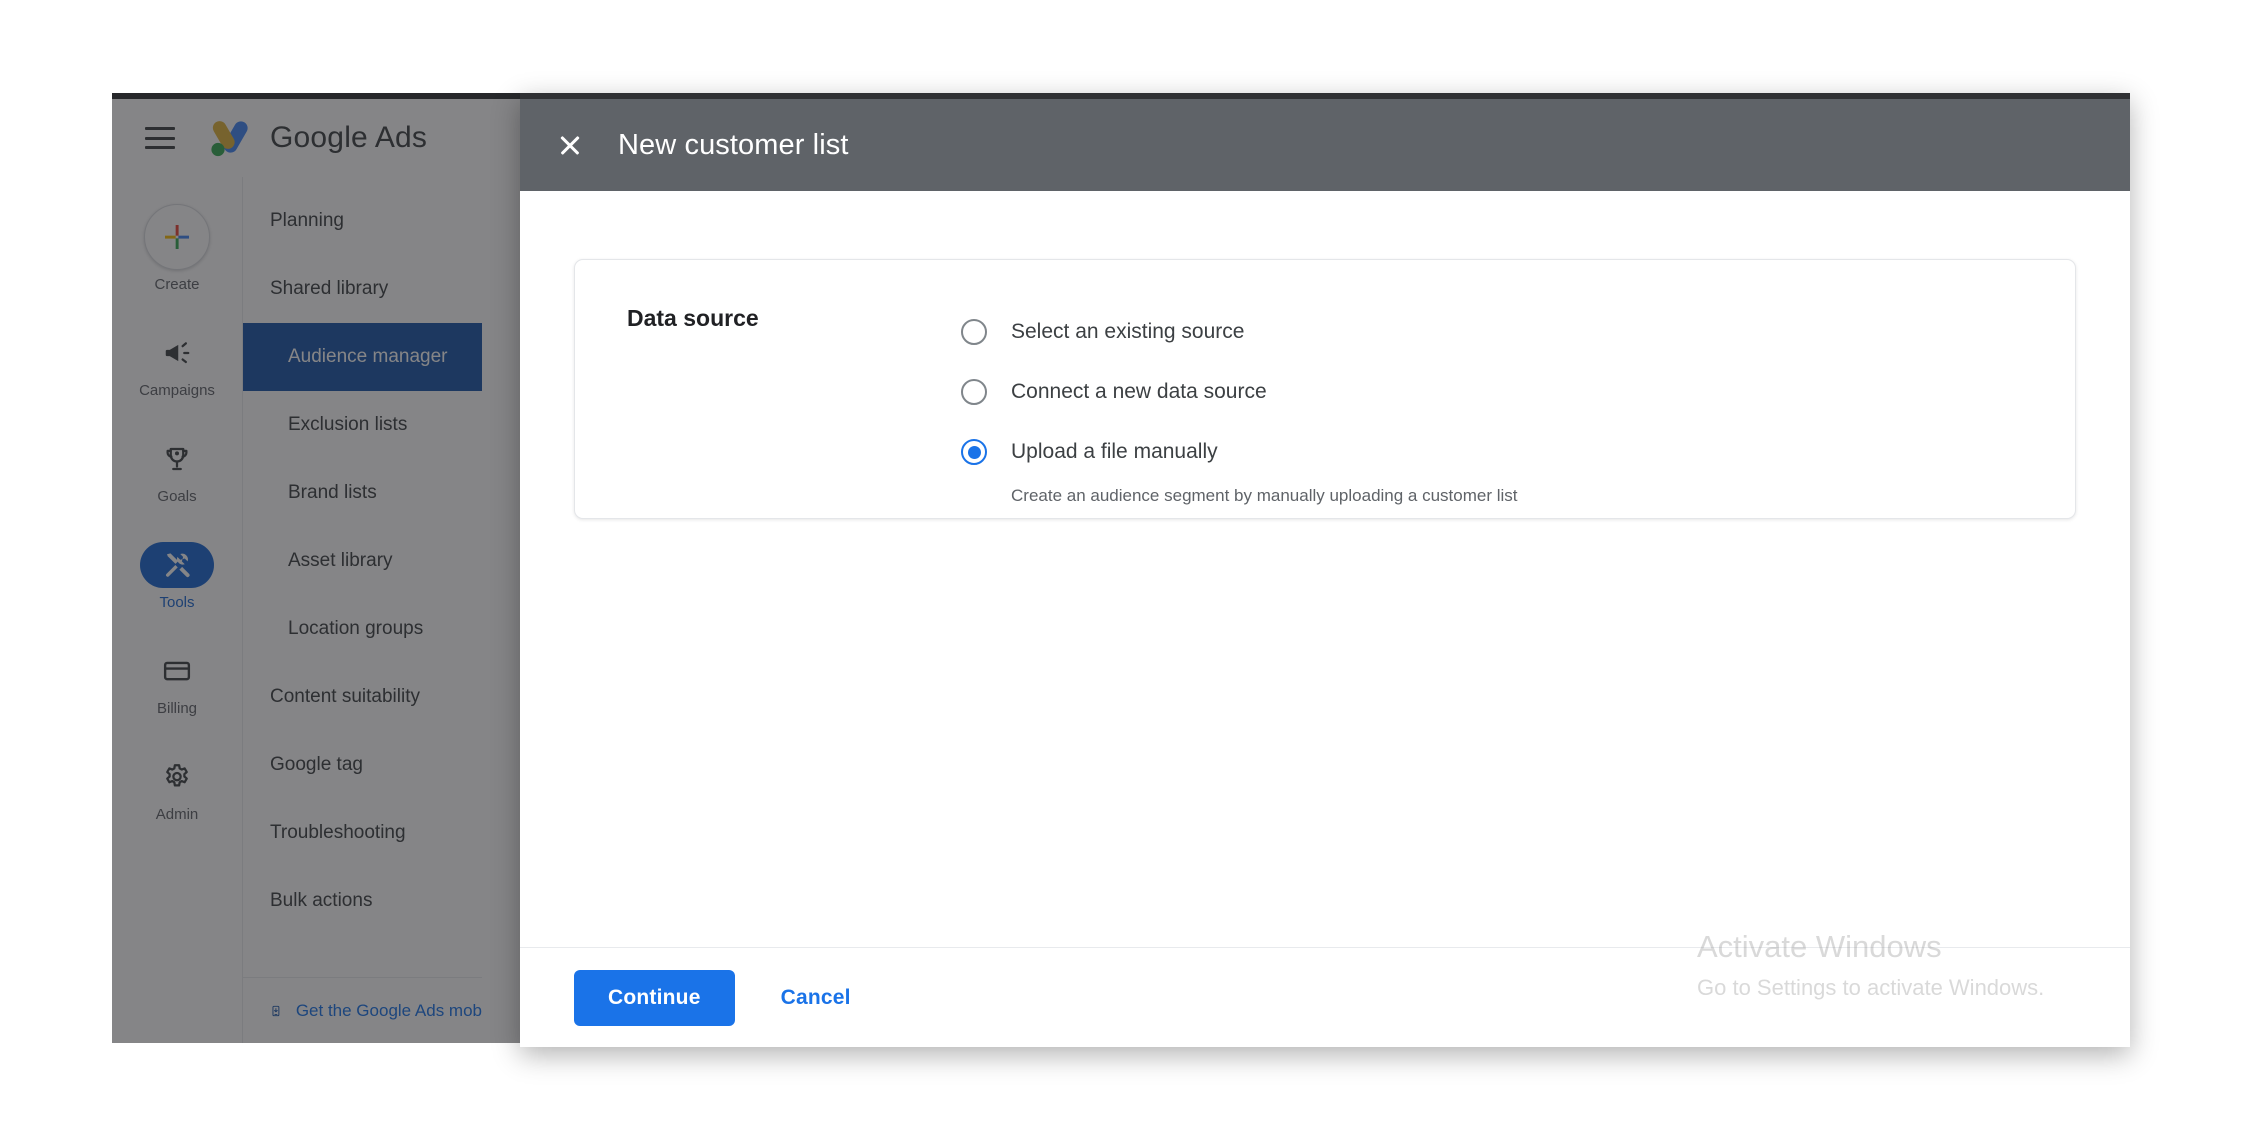 The width and height of the screenshot is (2245, 1134). Describe the element at coordinates (362, 697) in the screenshot. I see `nav-item-content-suitability: Content suitability` at that location.